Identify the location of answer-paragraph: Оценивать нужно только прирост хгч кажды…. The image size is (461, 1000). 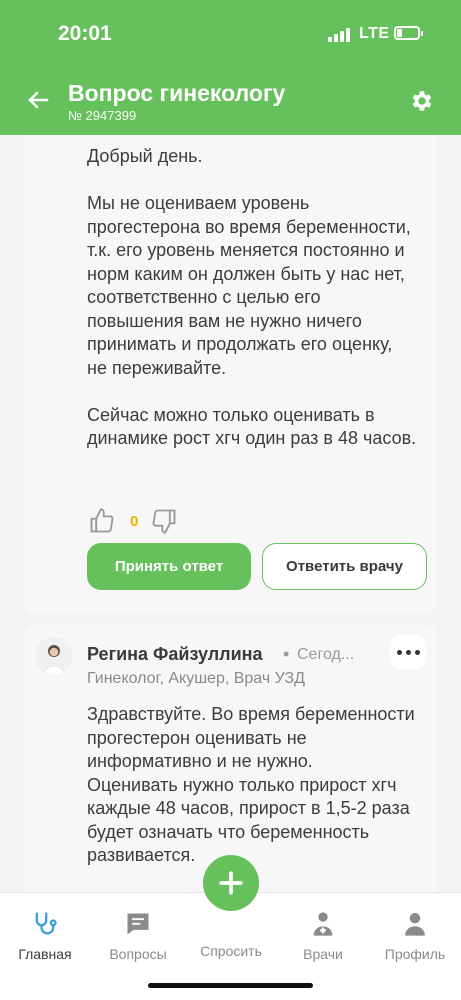
(248, 820).